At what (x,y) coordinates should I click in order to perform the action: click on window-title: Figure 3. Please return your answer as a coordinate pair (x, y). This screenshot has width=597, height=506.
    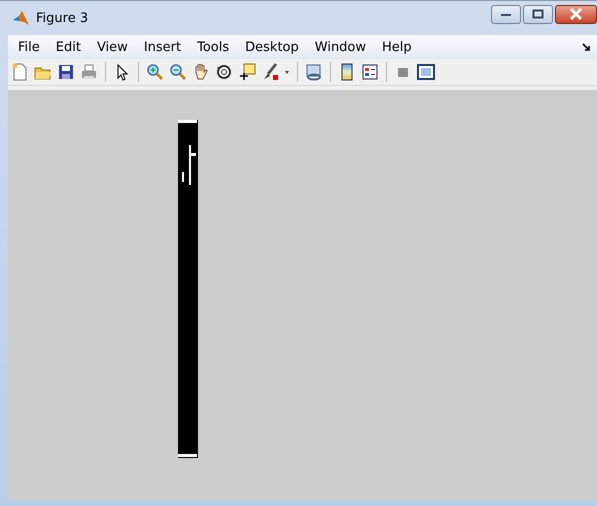
    Looking at the image, I should click on (62, 18).